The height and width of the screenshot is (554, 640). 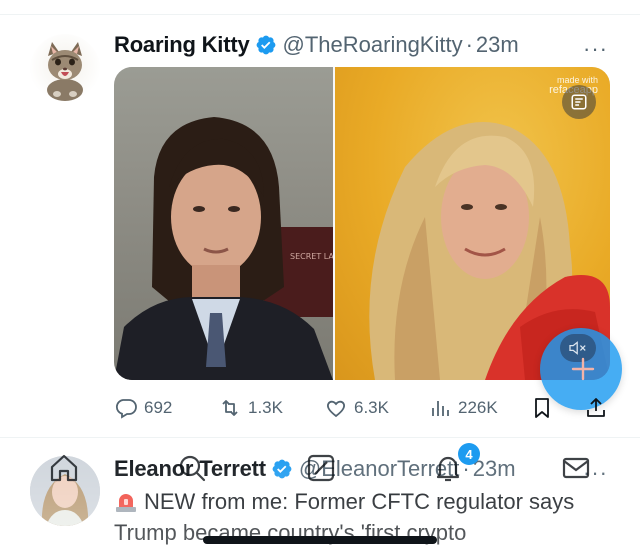 I want to click on bookmark-button, so click(x=545, y=408).